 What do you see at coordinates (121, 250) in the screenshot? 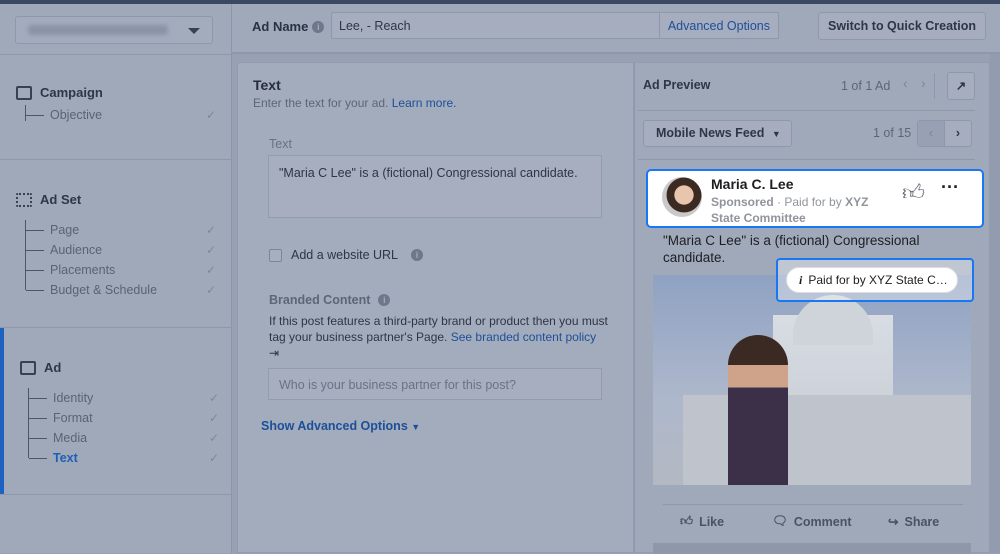
I see `sidebar-item-audience: Audience ✓` at bounding box center [121, 250].